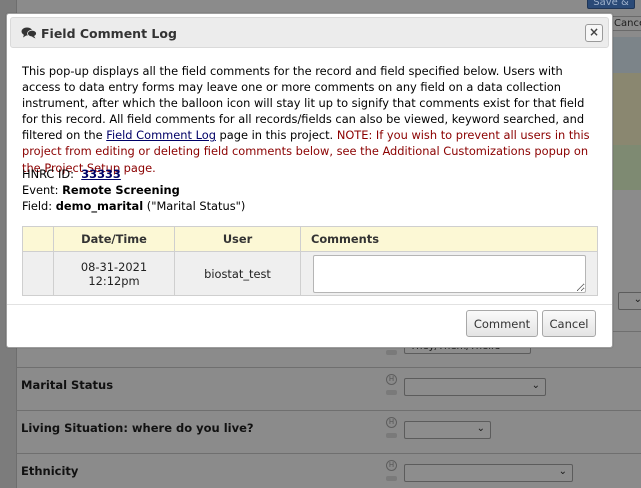  Describe the element at coordinates (121, 190) in the screenshot. I see `event-value: Remote Screening` at that location.